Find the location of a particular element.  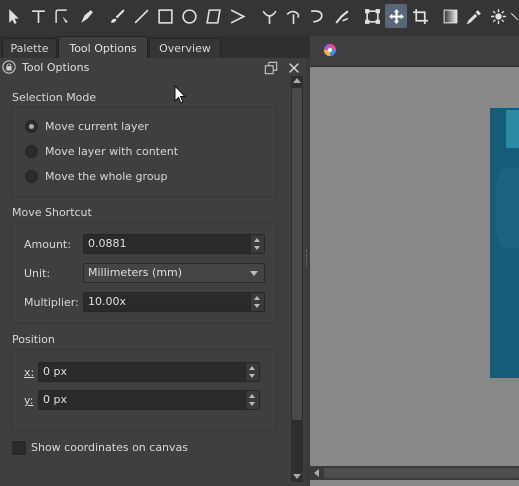

show-coordinates-checkbox is located at coordinates (19, 448).